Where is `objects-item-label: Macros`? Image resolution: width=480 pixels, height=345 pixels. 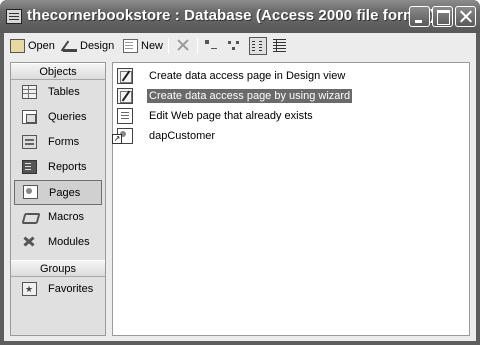 objects-item-label: Macros is located at coordinates (66, 217).